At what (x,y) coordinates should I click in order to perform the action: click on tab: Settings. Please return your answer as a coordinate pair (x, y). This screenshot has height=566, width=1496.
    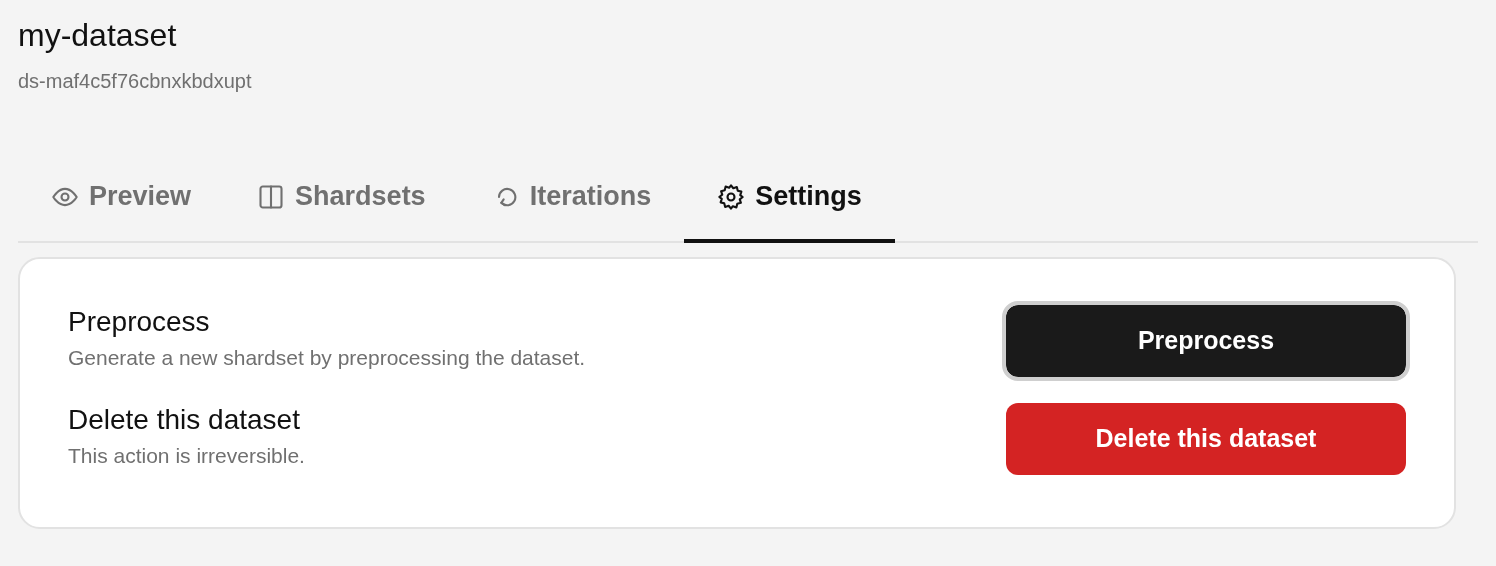
    Looking at the image, I should click on (789, 202).